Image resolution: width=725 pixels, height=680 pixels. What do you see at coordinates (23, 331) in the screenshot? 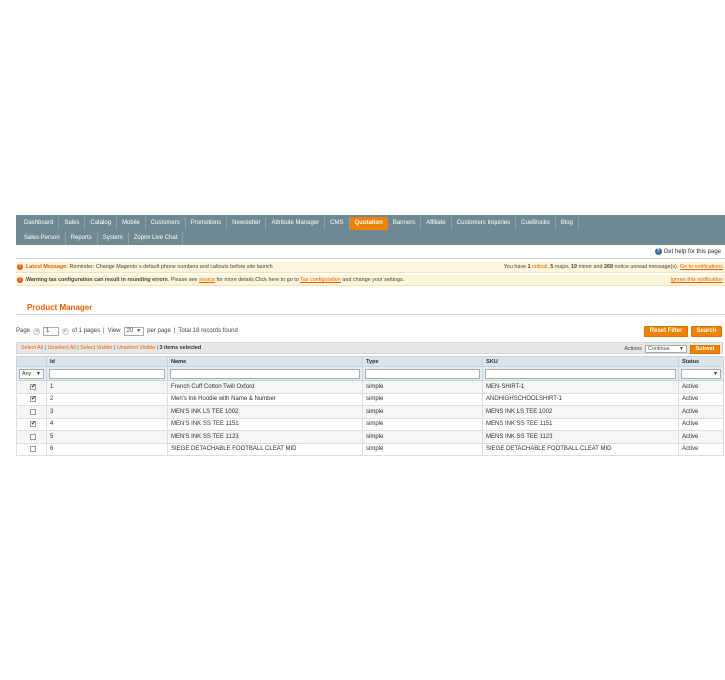
I see `page-label: Page` at bounding box center [23, 331].